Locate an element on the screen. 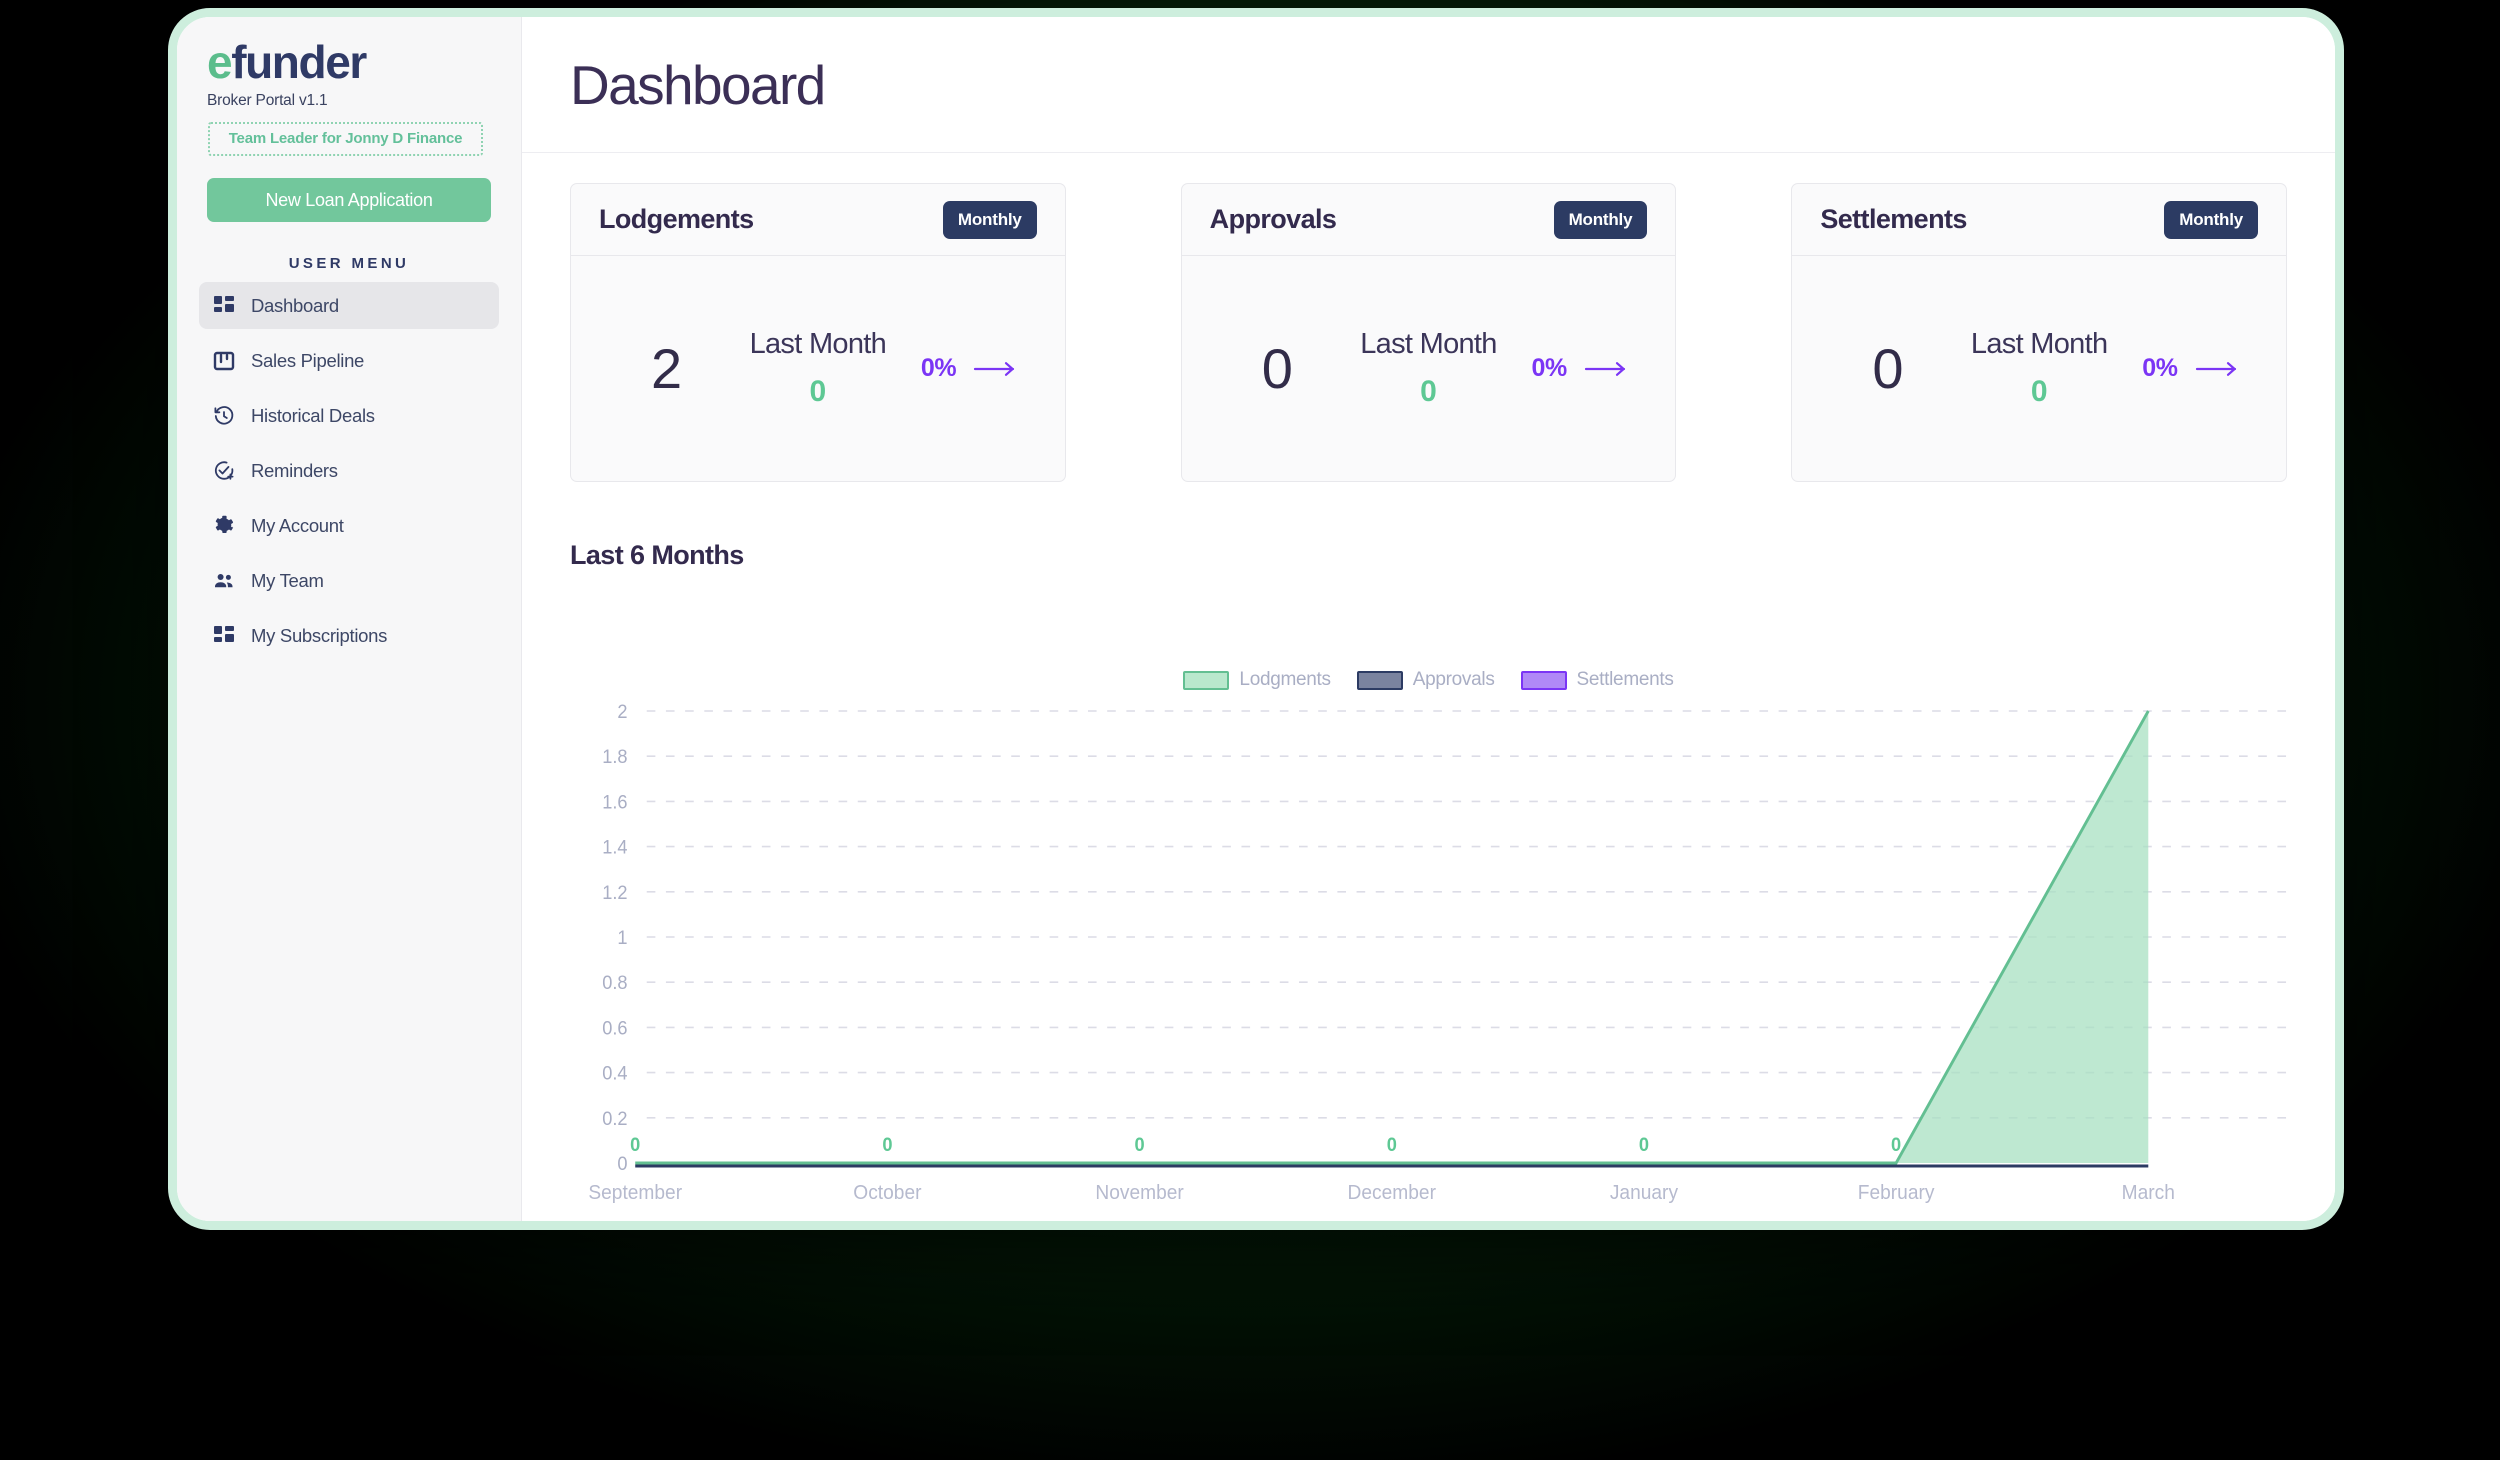  y-axis-tick-label: 1 is located at coordinates (622, 937).